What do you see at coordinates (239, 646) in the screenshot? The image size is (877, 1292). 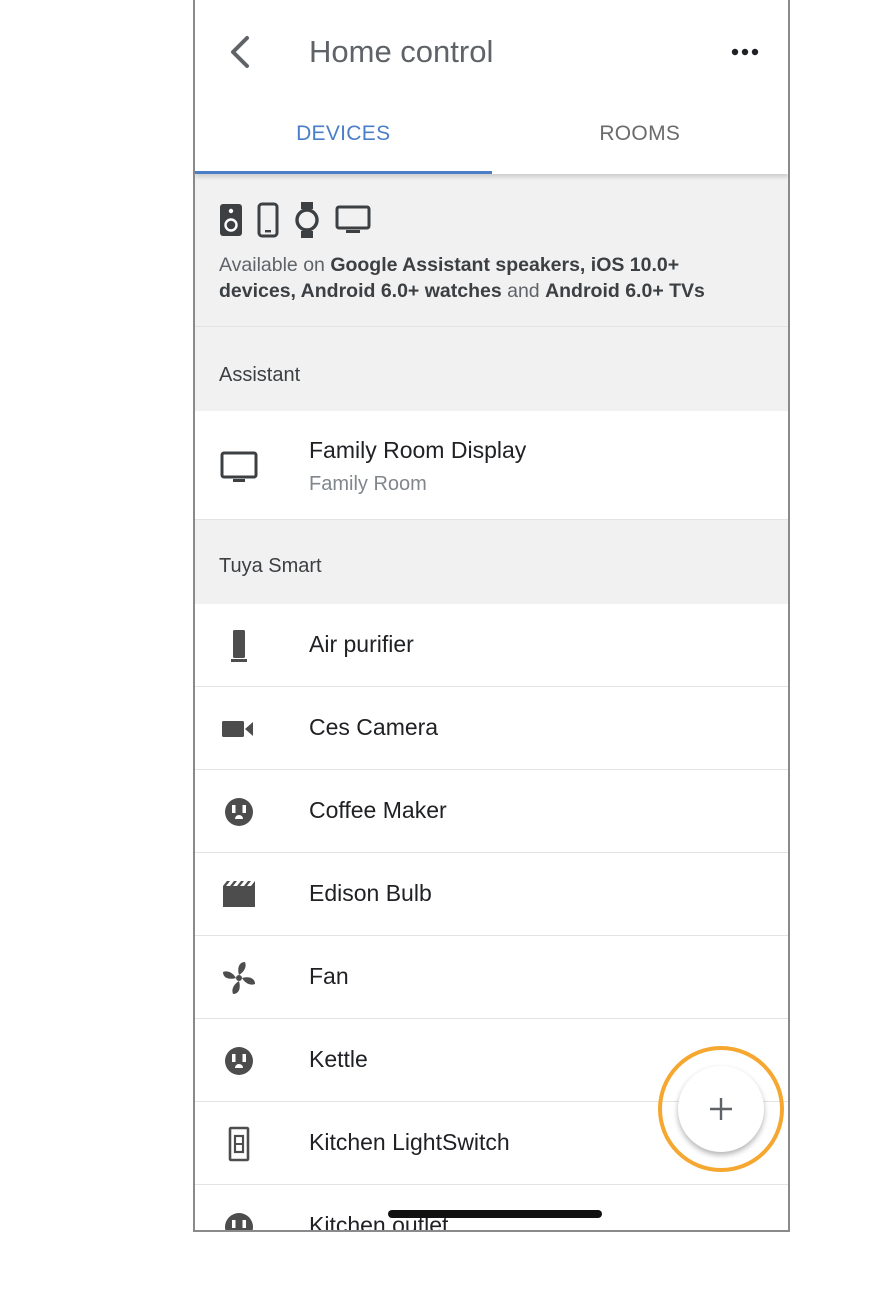 I see `air-purifier-icon` at bounding box center [239, 646].